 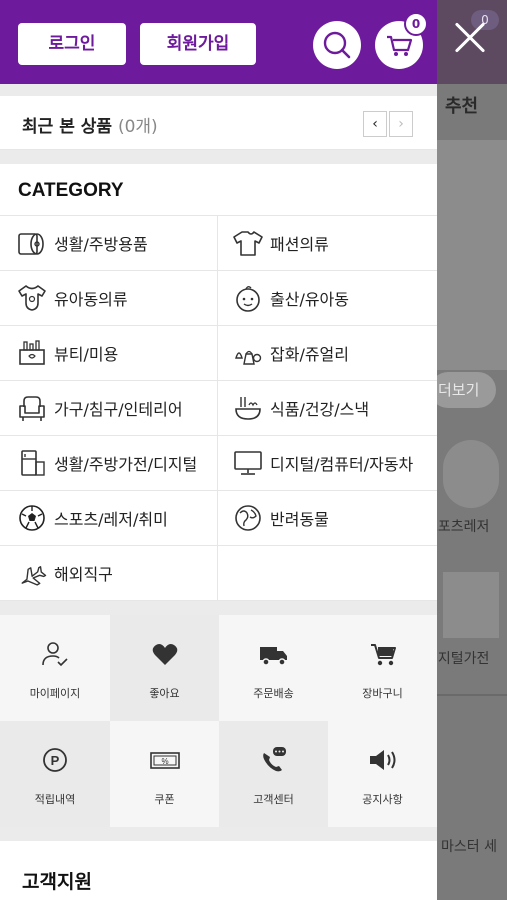 I want to click on category-label: 생활/주방가전/디지털, so click(x=126, y=464).